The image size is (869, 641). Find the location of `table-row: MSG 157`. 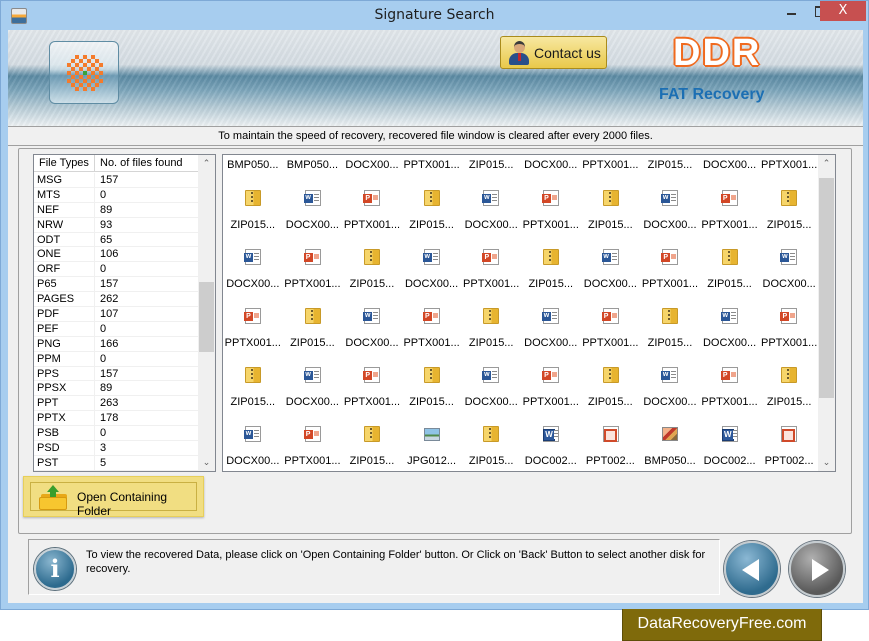

table-row: MSG 157 is located at coordinates (117, 180).